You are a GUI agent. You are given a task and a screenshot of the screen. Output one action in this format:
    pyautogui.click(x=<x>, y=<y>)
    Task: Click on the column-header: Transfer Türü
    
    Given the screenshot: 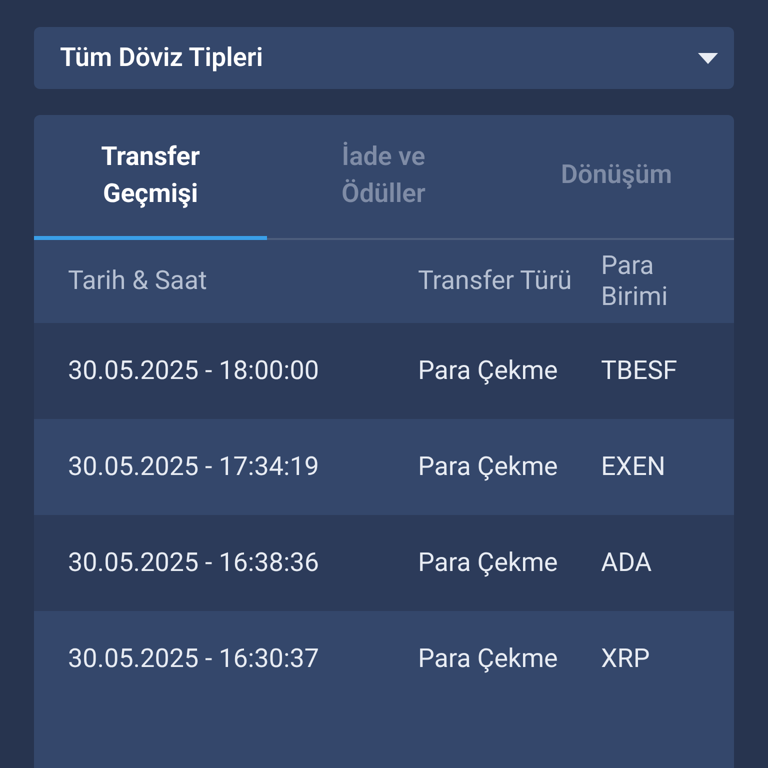 What is the action you would take?
    pyautogui.click(x=495, y=281)
    